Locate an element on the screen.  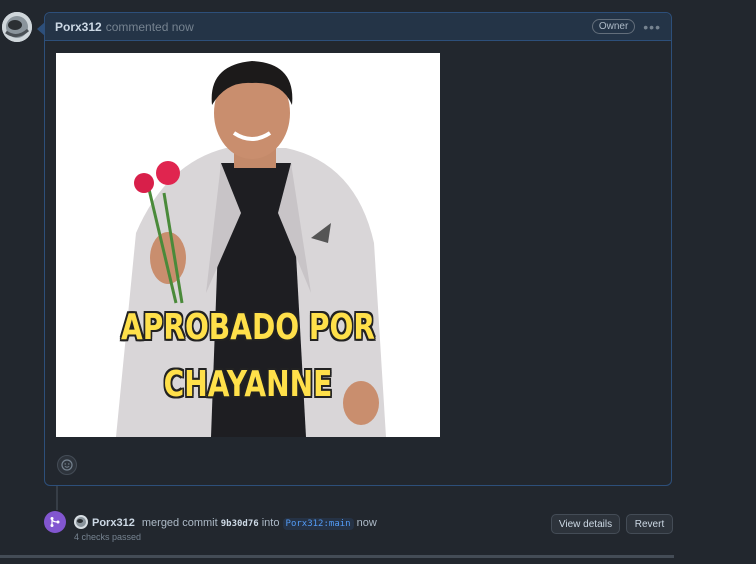
owner-badge: Owner is located at coordinates (613, 26).